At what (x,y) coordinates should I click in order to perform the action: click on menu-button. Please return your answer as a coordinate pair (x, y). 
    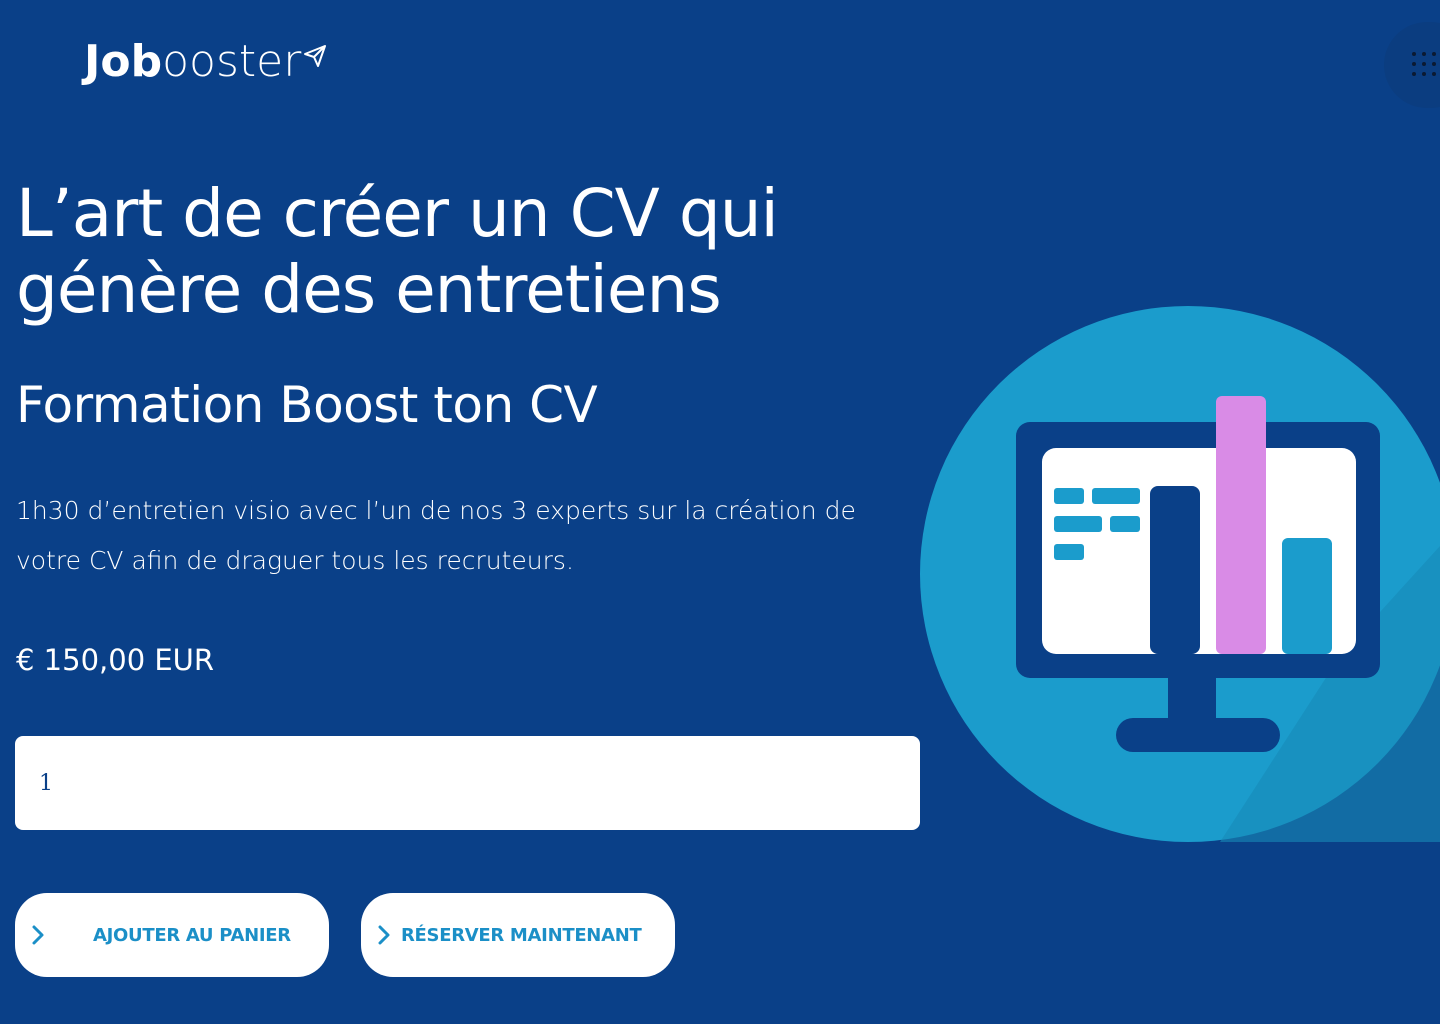
    Looking at the image, I should click on (1412, 65).